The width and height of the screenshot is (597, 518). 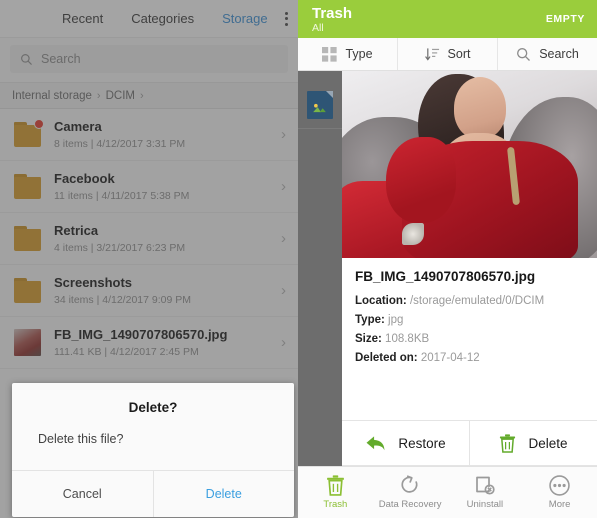 What do you see at coordinates (565, 19) in the screenshot?
I see `empty-trash-button: EMPTY` at bounding box center [565, 19].